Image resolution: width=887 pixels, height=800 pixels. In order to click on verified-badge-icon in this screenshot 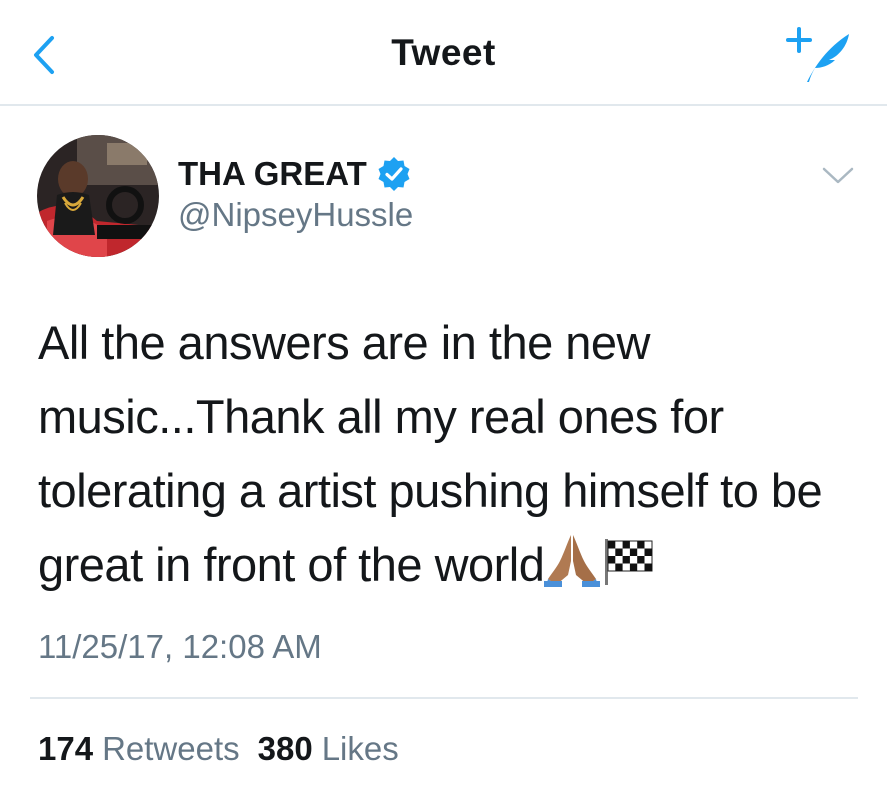, I will do `click(394, 174)`.